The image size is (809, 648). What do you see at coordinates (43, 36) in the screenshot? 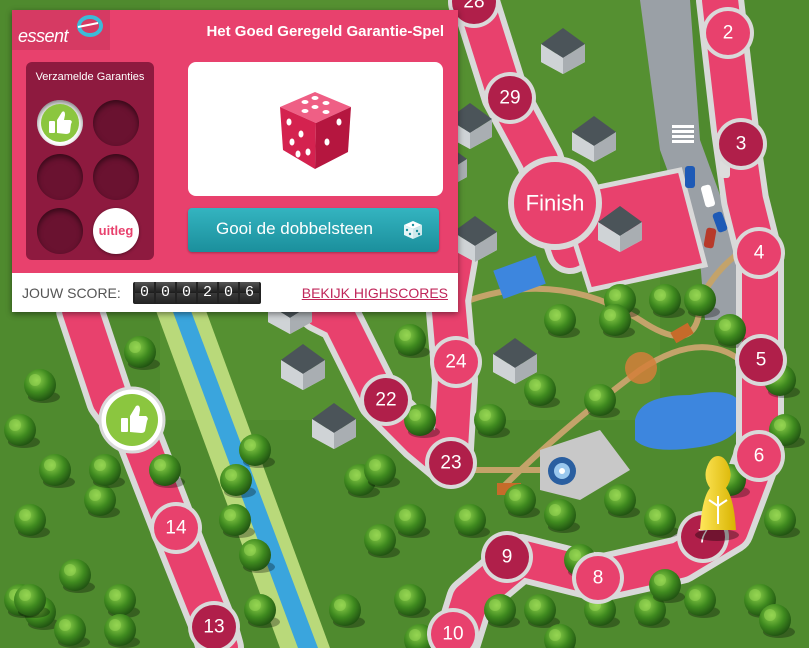
I see `logo-text: essent` at bounding box center [43, 36].